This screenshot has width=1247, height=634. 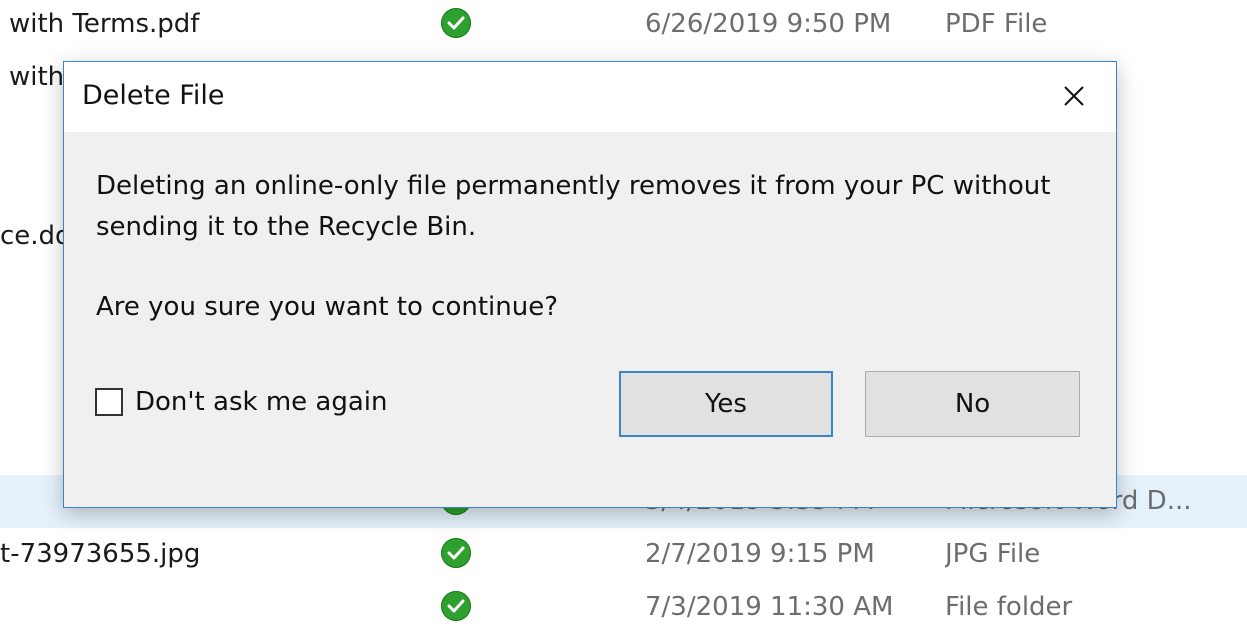 I want to click on close-icon, so click(x=1074, y=96).